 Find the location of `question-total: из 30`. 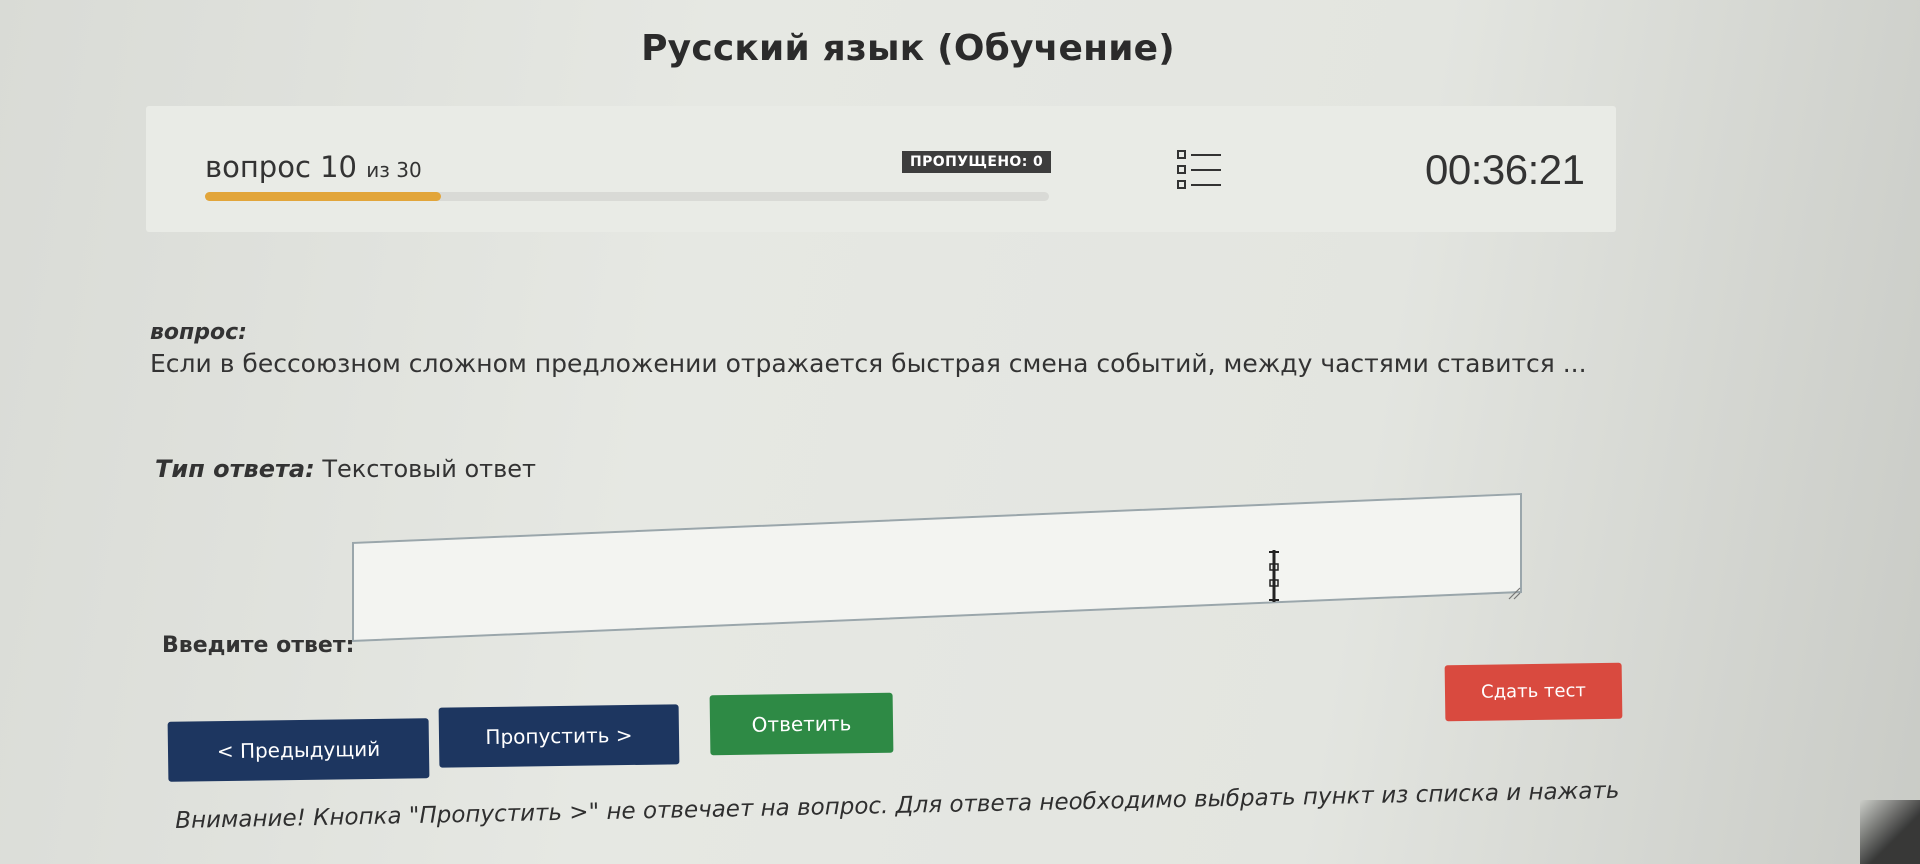

question-total: из 30 is located at coordinates (394, 170).